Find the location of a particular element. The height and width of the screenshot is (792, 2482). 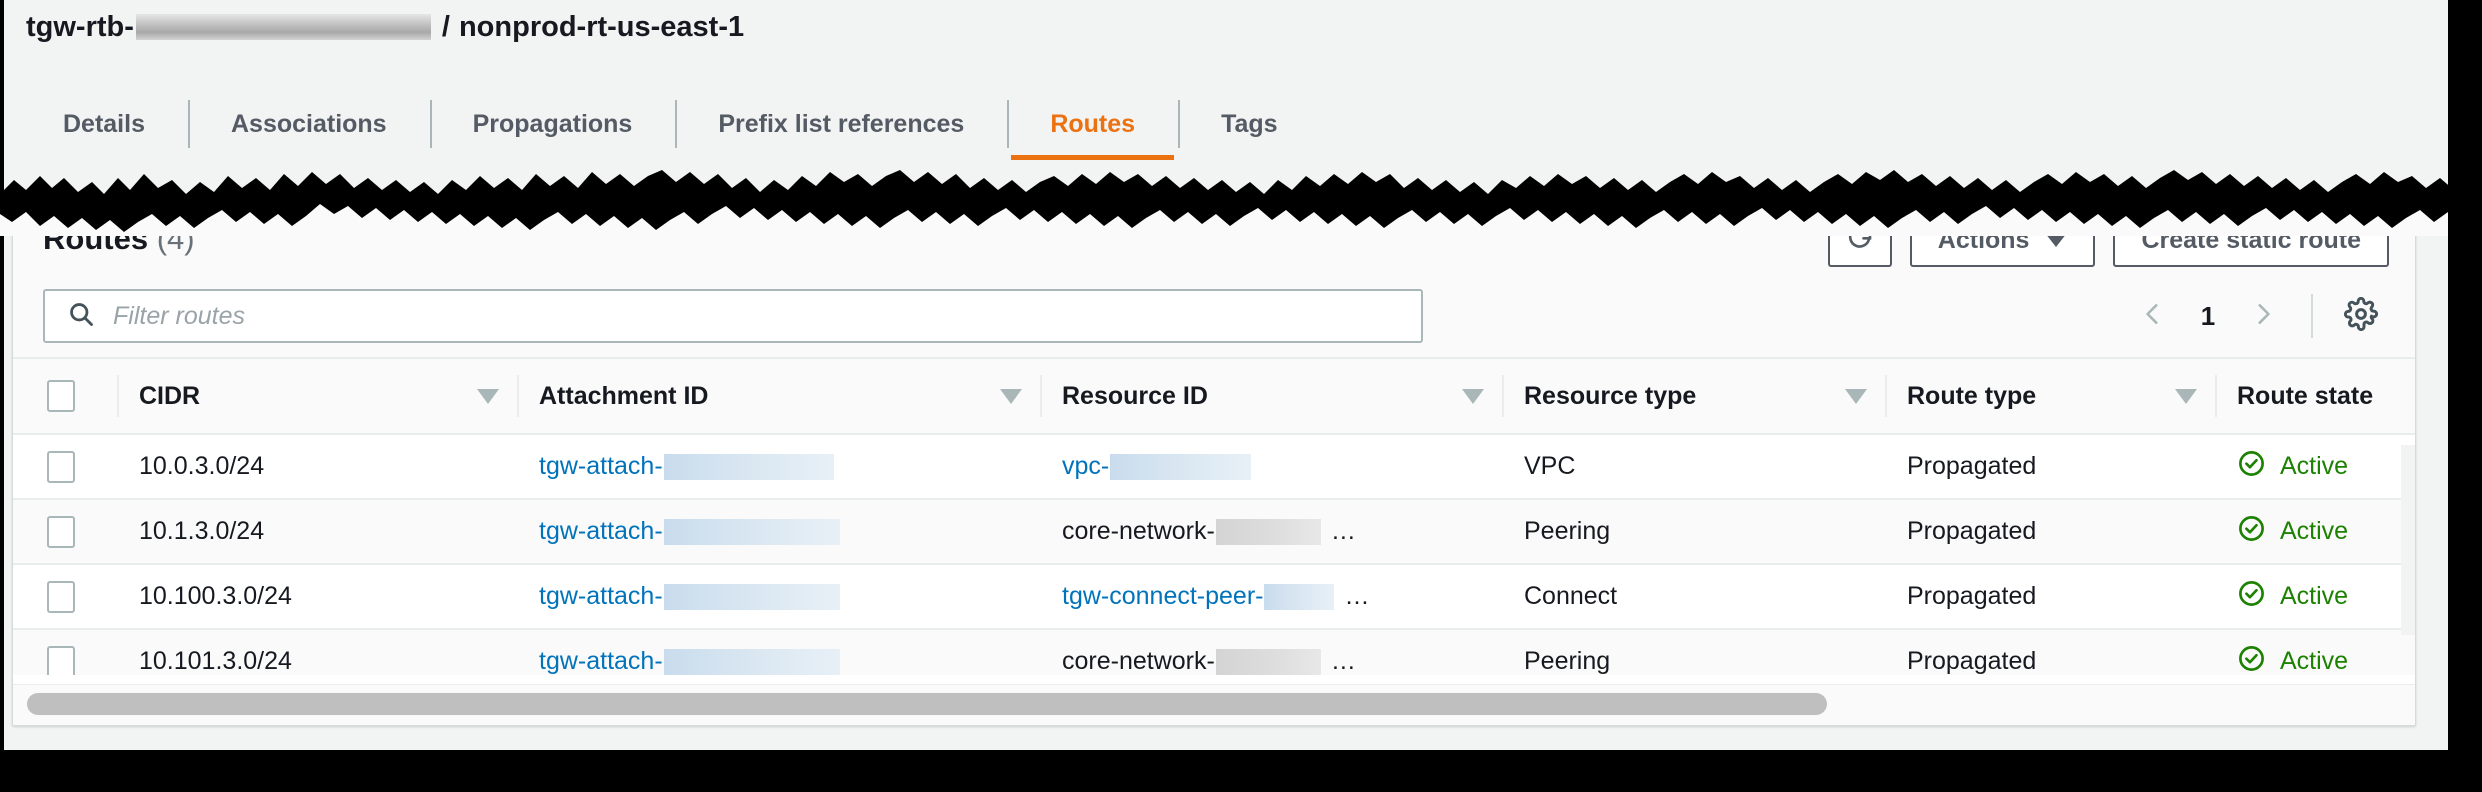

tab-tags-label: Tags is located at coordinates (1249, 123).